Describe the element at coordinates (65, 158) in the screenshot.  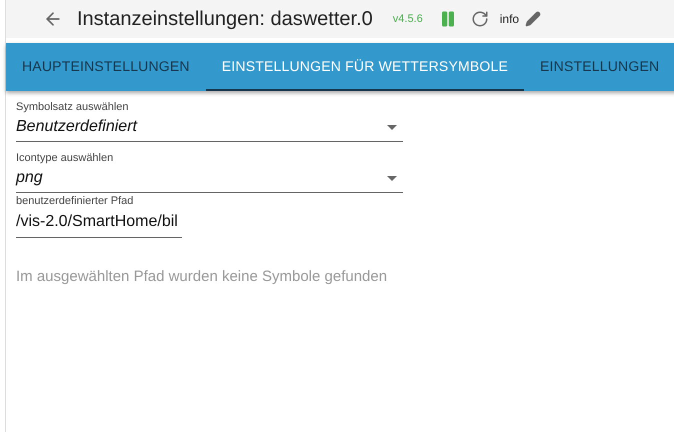
I see `field-label: Icontype auswählen` at that location.